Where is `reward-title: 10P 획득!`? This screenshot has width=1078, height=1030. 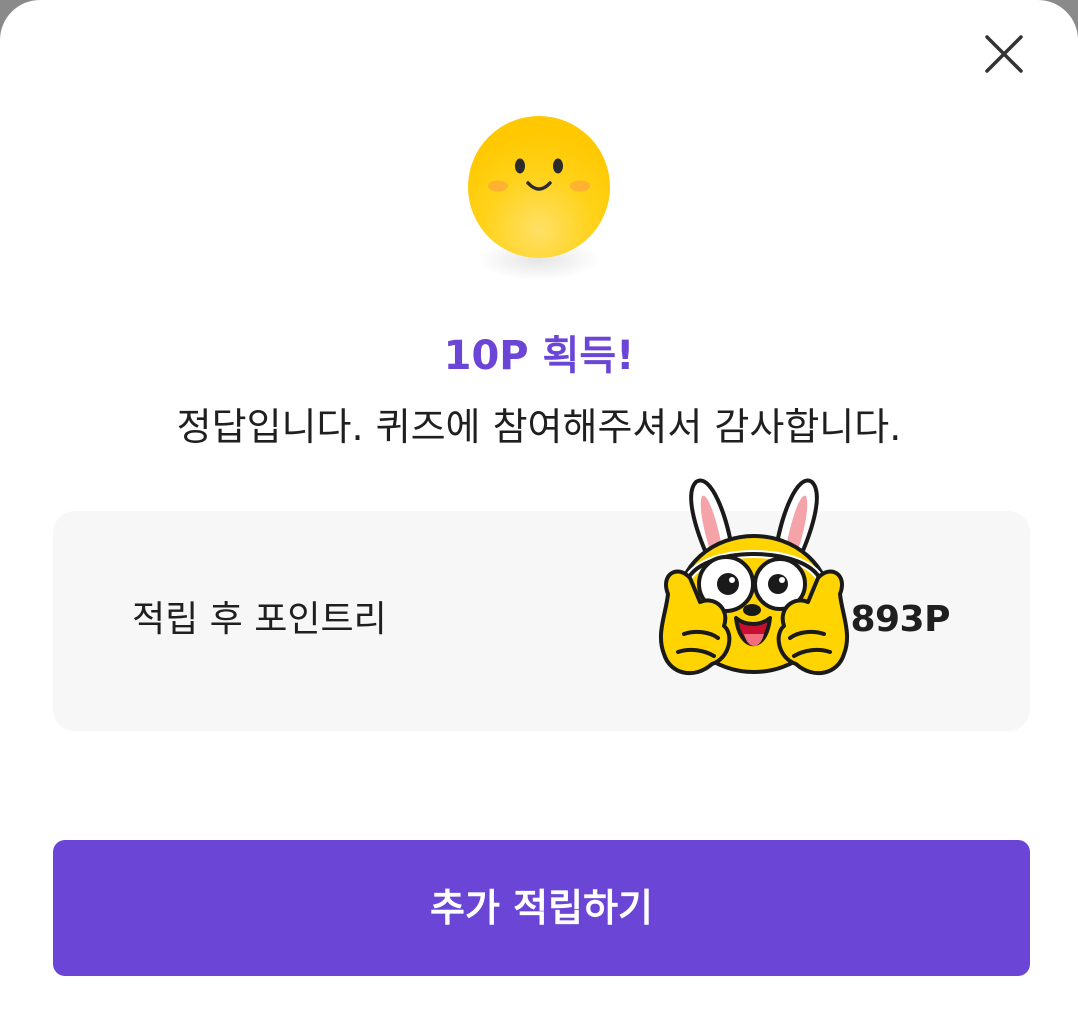 reward-title: 10P 획득! is located at coordinates (539, 356).